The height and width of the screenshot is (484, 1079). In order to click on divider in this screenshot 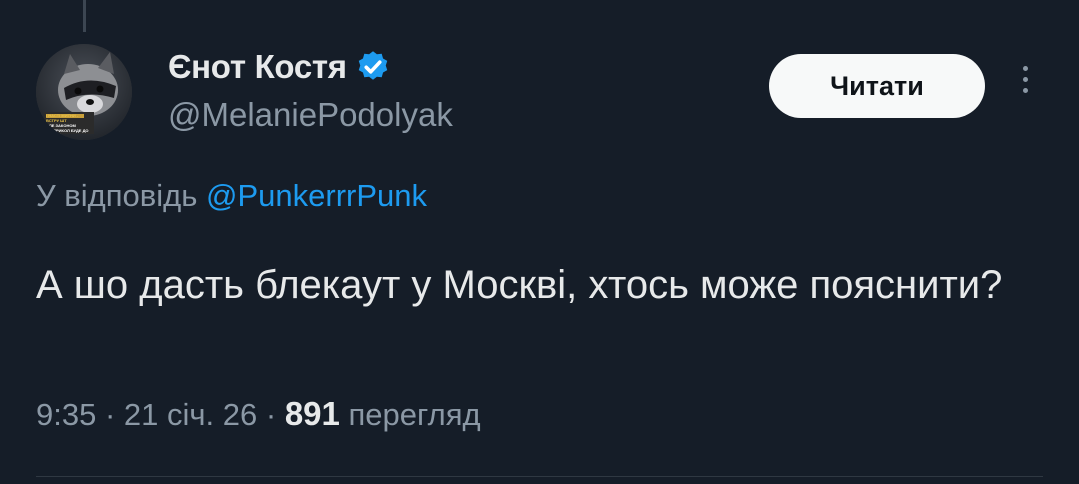, I will do `click(539, 476)`.